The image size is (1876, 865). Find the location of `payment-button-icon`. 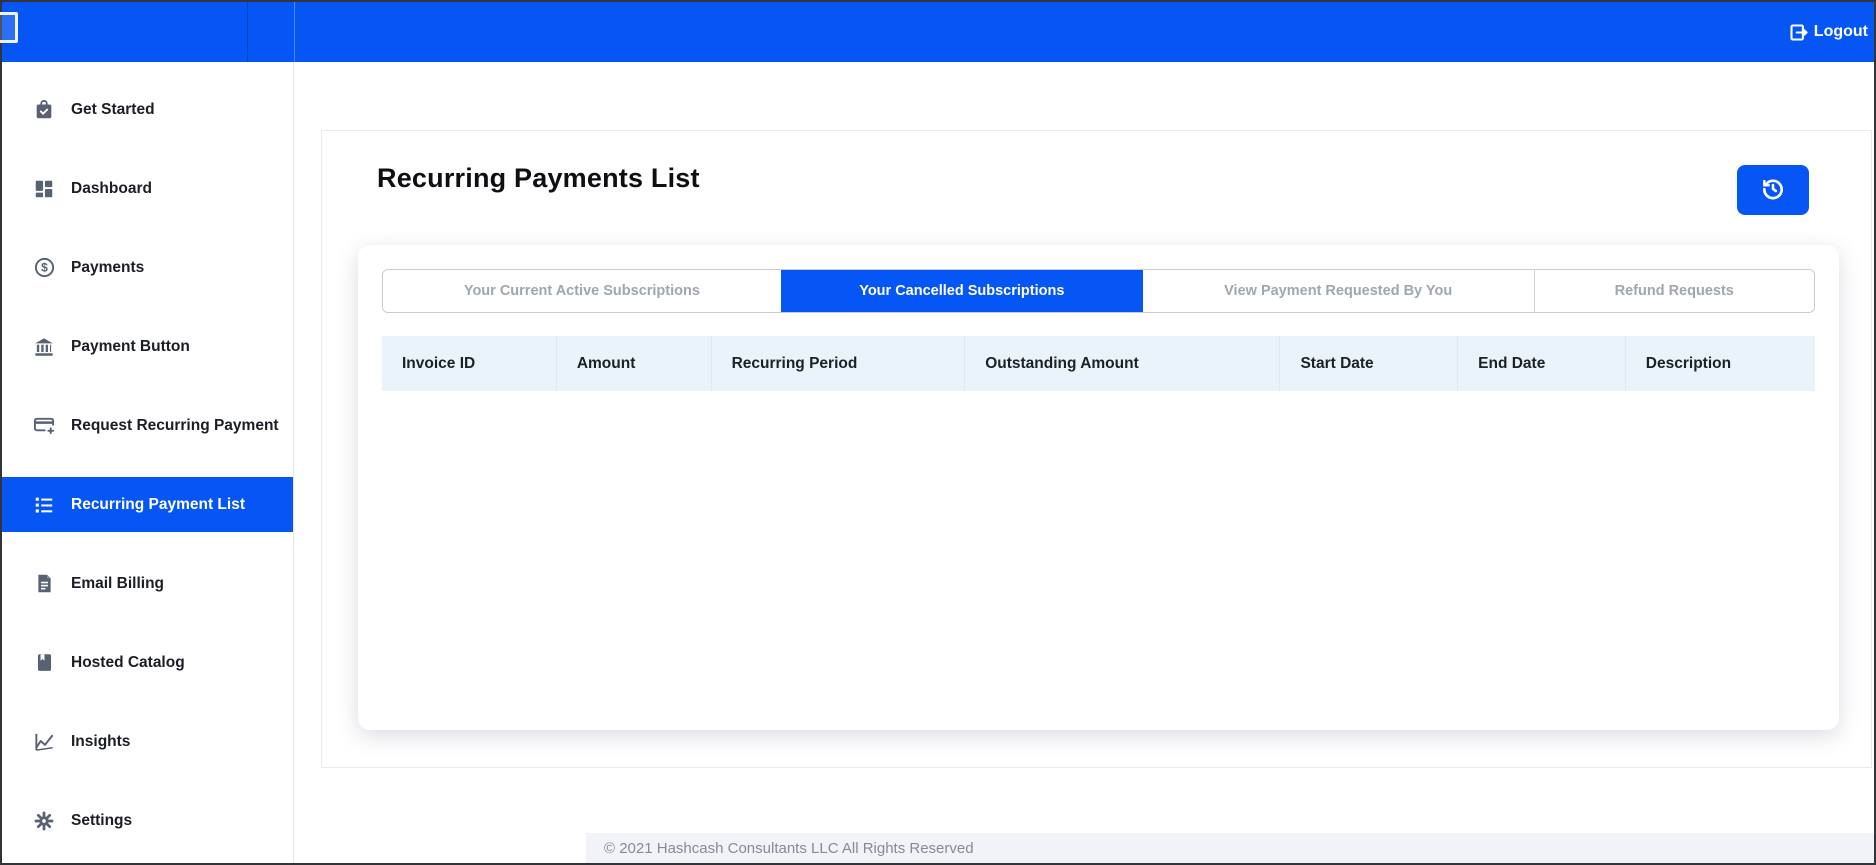

payment-button-icon is located at coordinates (44, 347).